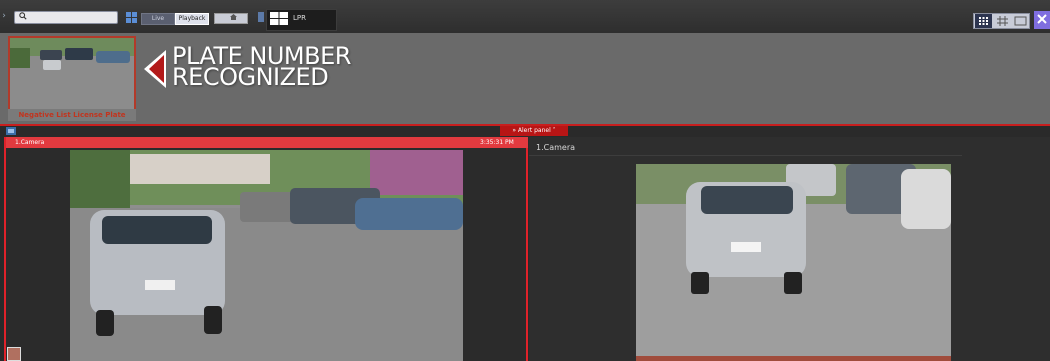  I want to click on camera-2-header, so click(745, 148).